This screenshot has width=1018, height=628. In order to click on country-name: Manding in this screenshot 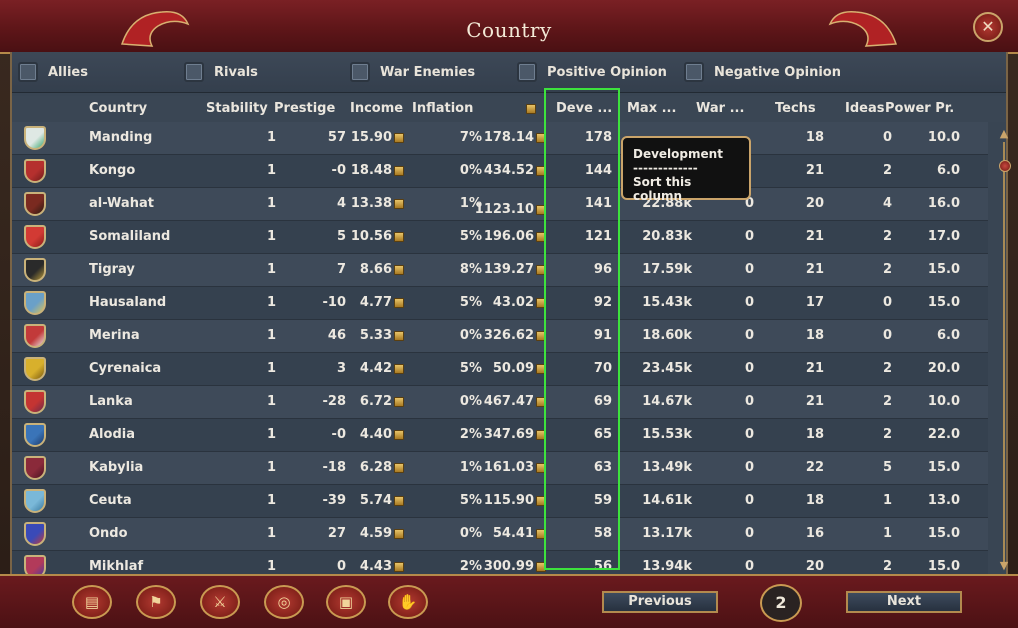, I will do `click(120, 137)`.